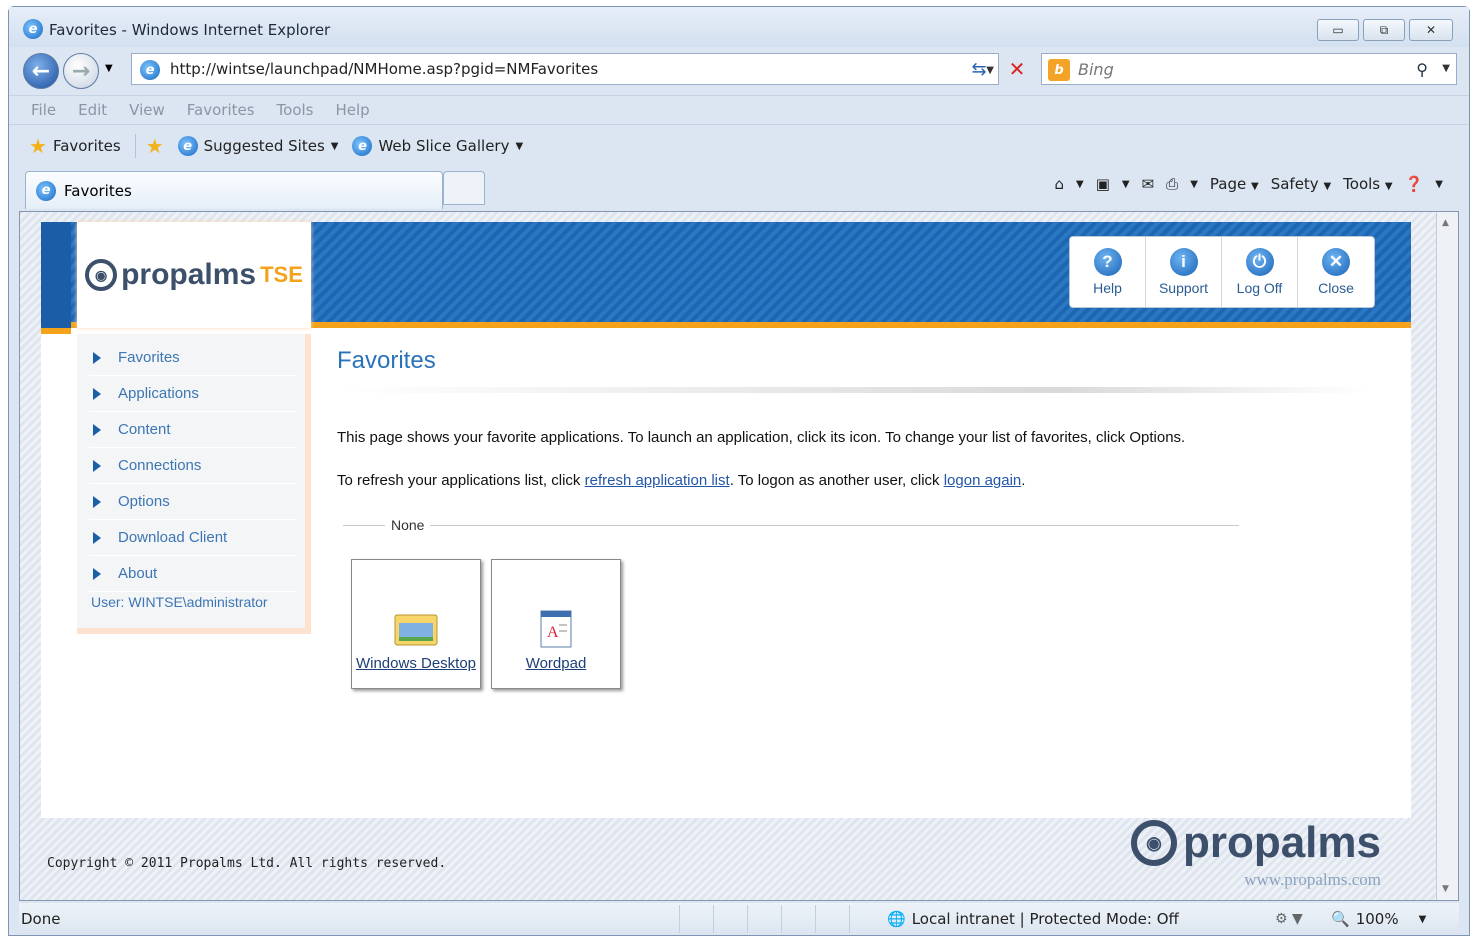 Image resolution: width=1476 pixels, height=938 pixels. Describe the element at coordinates (190, 30) in the screenshot. I see `window-title: Favorites - Windows Internet Explorer` at that location.